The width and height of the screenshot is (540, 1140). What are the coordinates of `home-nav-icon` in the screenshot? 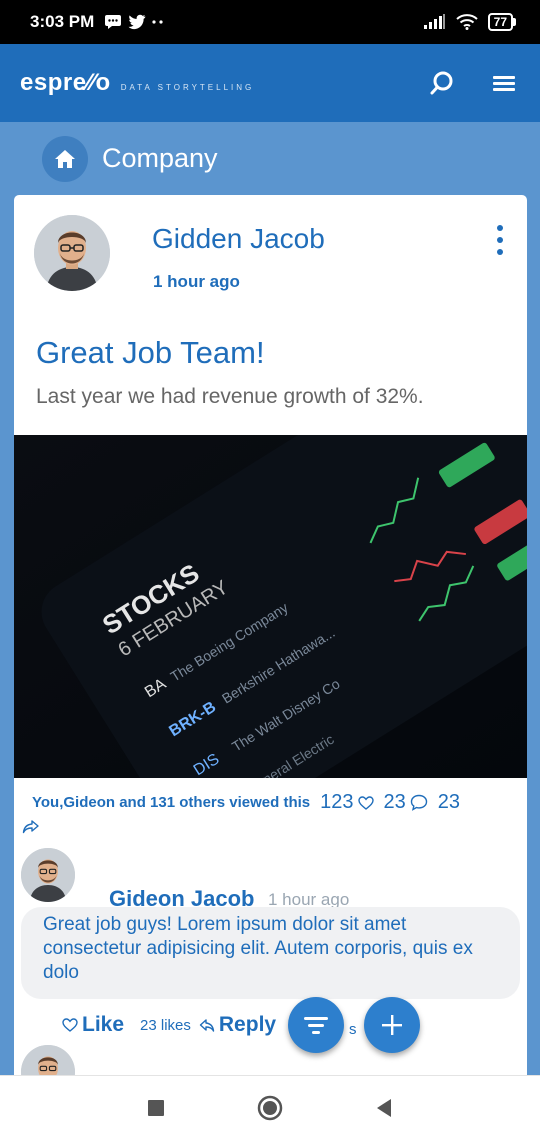 It's located at (270, 1108).